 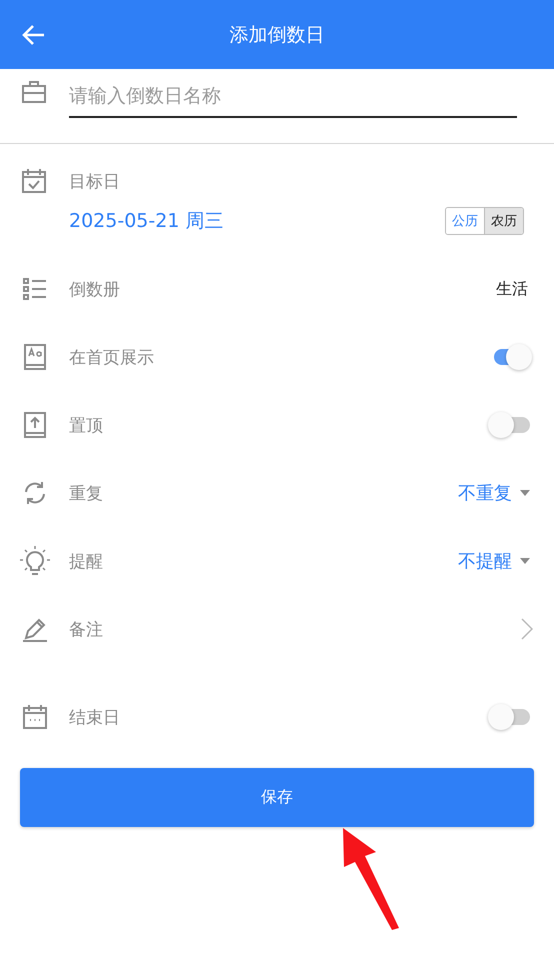 What do you see at coordinates (95, 289) in the screenshot?
I see `setting-label: 倒数册` at bounding box center [95, 289].